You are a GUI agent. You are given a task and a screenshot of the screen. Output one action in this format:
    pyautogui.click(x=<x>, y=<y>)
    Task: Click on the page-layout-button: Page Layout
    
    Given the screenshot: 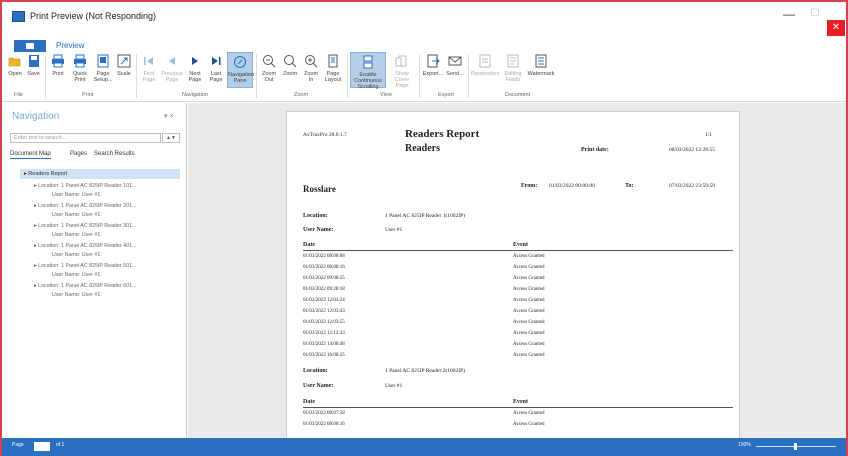 What is the action you would take?
    pyautogui.click(x=333, y=70)
    